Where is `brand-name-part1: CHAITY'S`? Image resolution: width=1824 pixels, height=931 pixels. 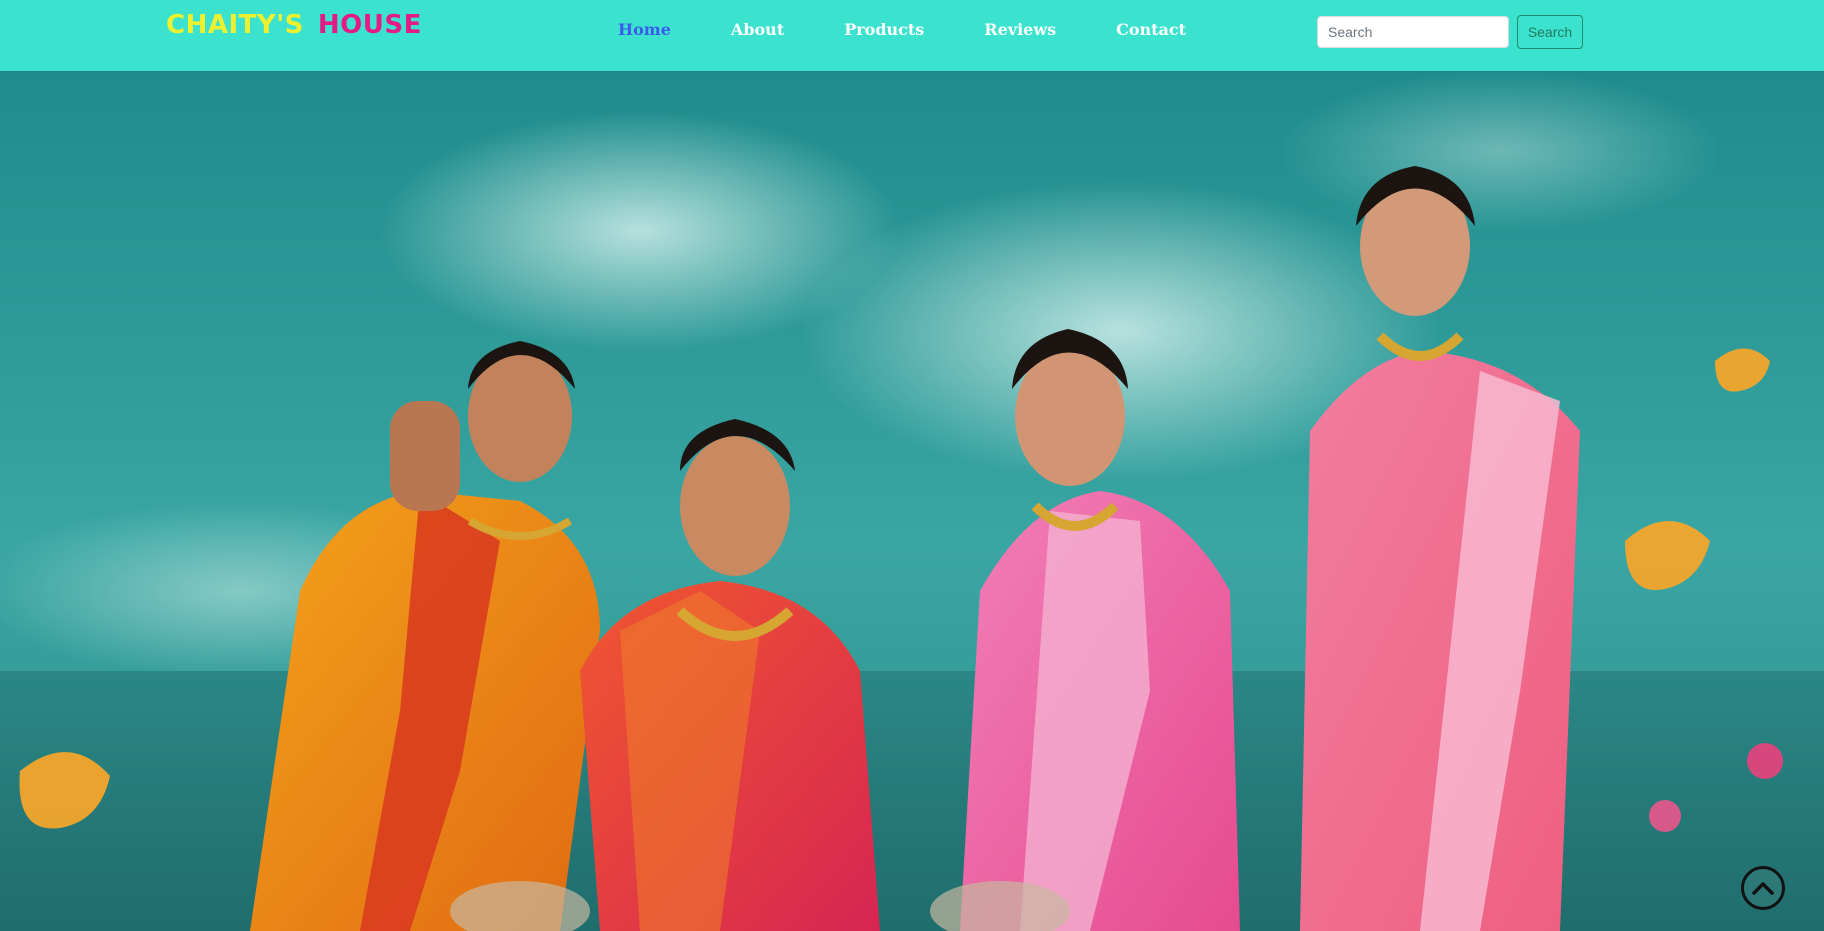 brand-name-part1: CHAITY'S is located at coordinates (235, 25).